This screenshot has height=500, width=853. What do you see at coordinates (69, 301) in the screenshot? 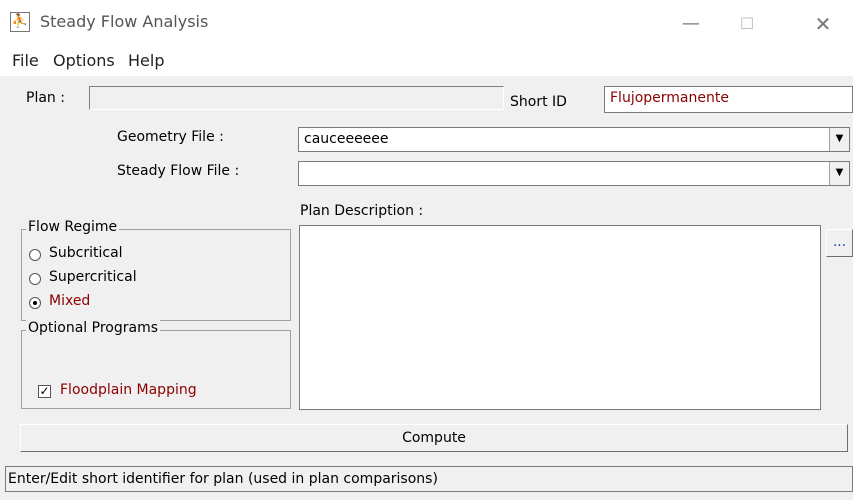
I see `mixed-label: Mixed` at bounding box center [69, 301].